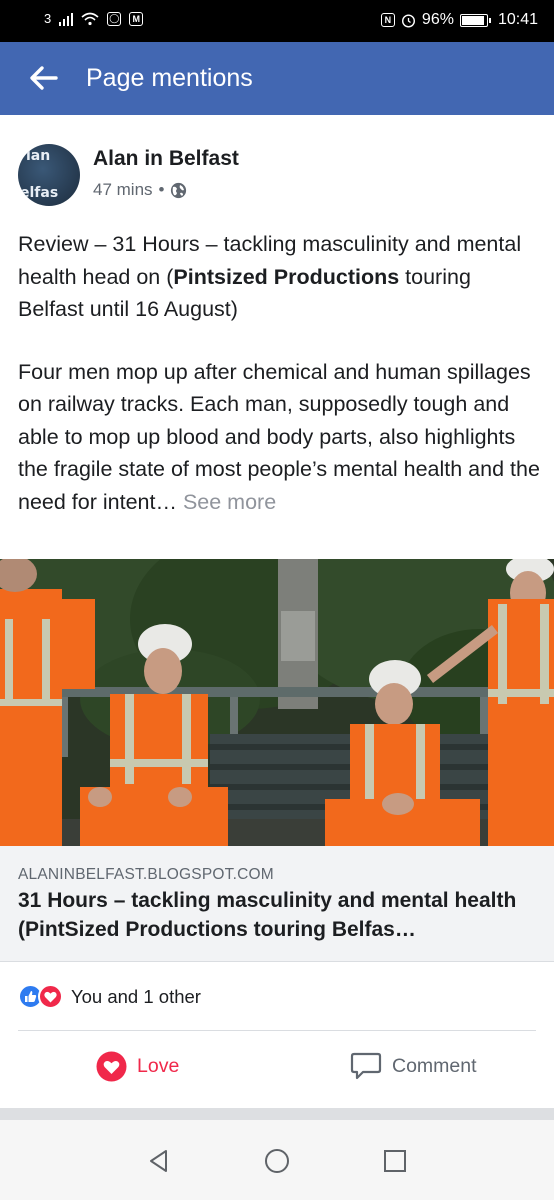  What do you see at coordinates (158, 1065) in the screenshot?
I see `love-label: Love` at bounding box center [158, 1065].